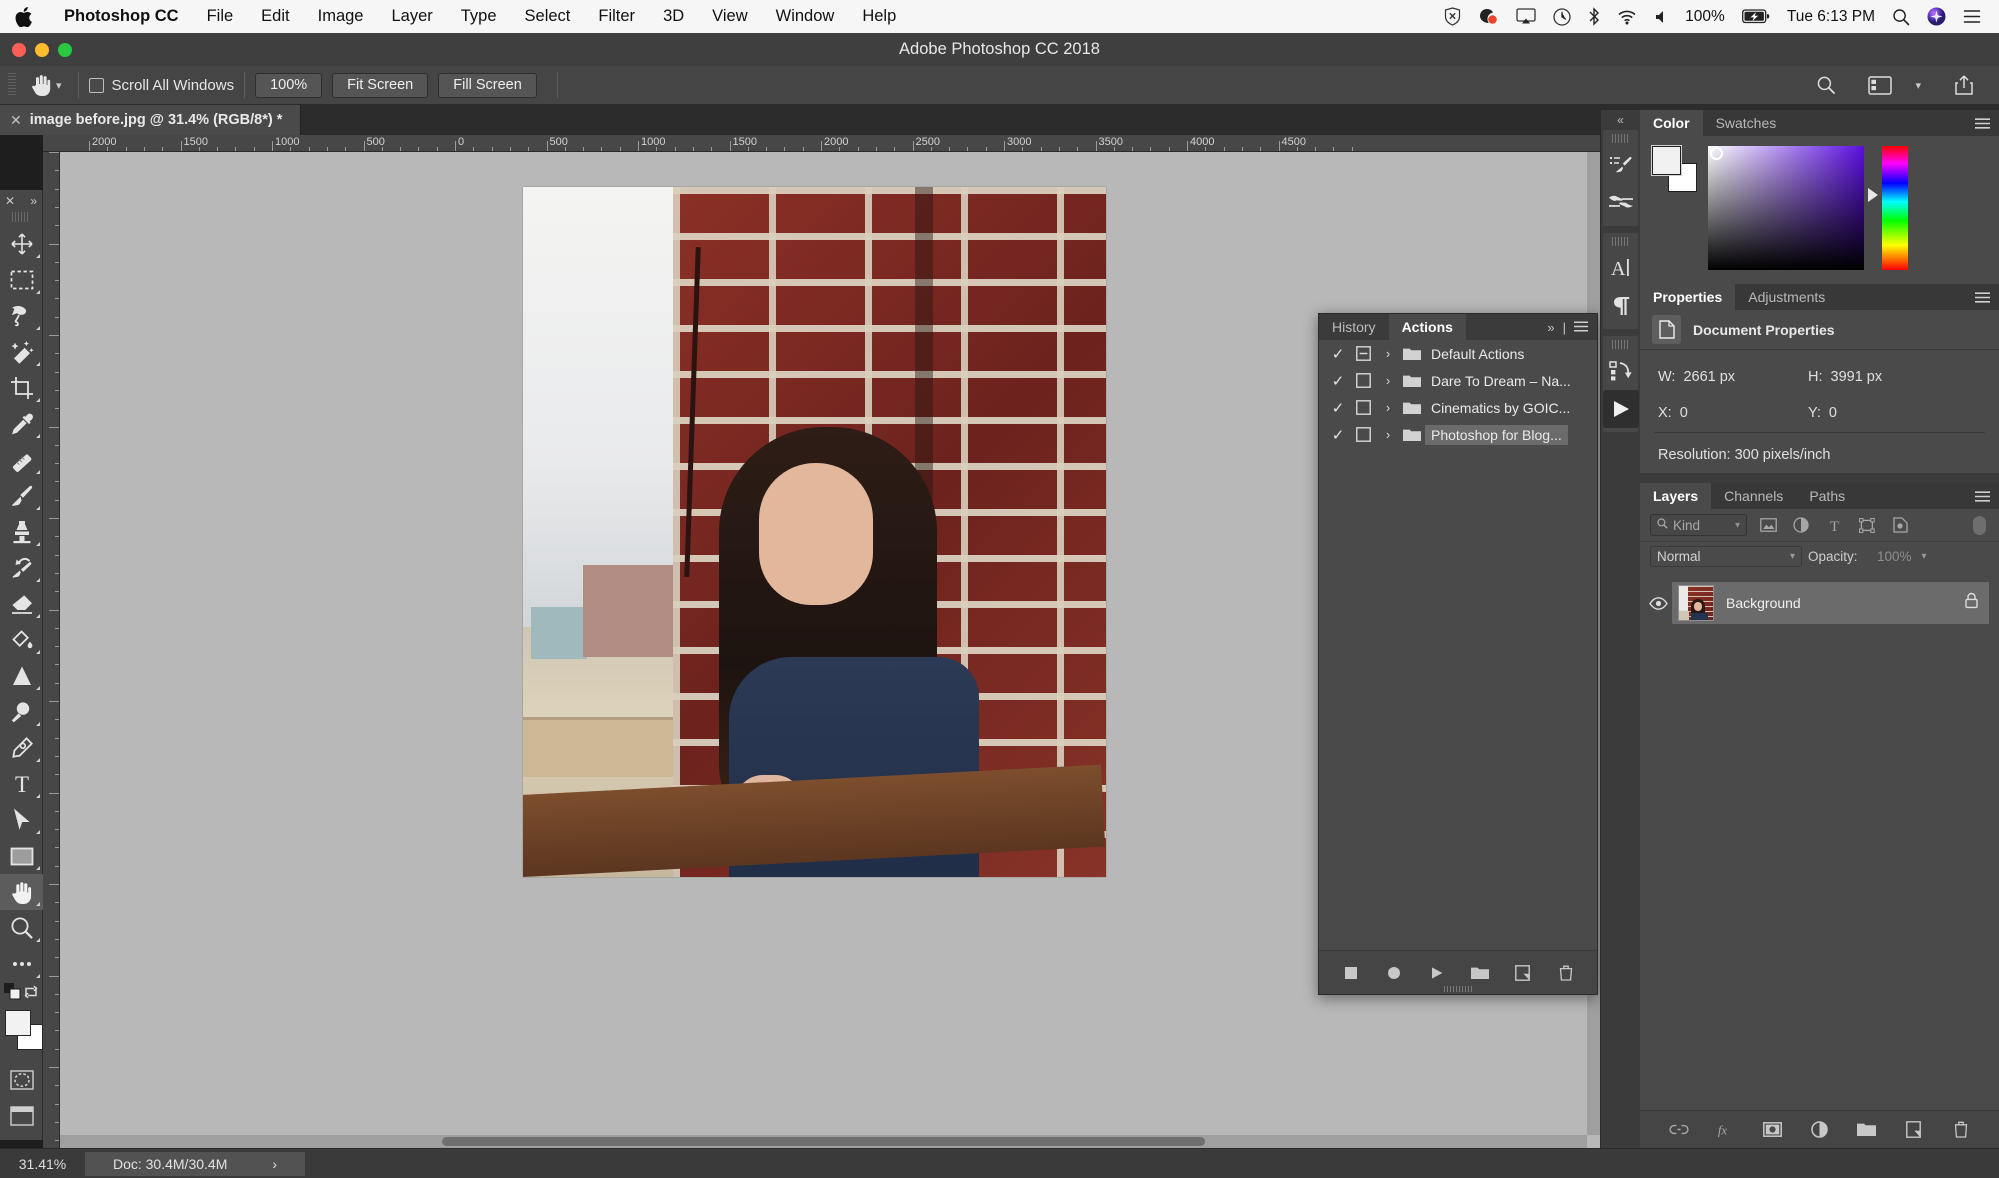  What do you see at coordinates (1427, 327) in the screenshot?
I see `tab-actions: Actions` at bounding box center [1427, 327].